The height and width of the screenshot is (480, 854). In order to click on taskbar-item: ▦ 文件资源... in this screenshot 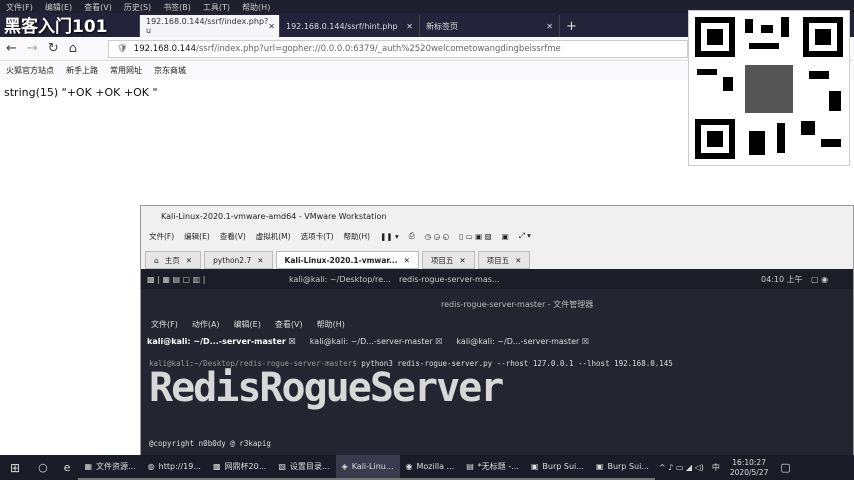, I will do `click(110, 467)`.